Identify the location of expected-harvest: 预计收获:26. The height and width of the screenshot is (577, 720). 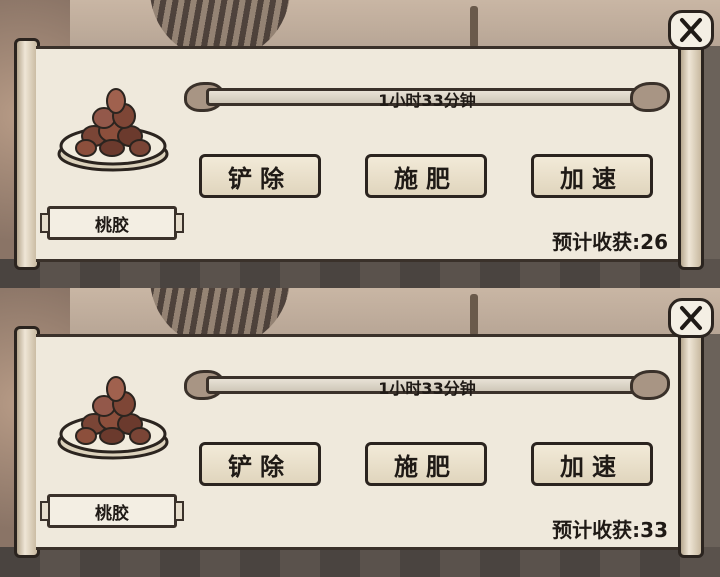
(610, 240).